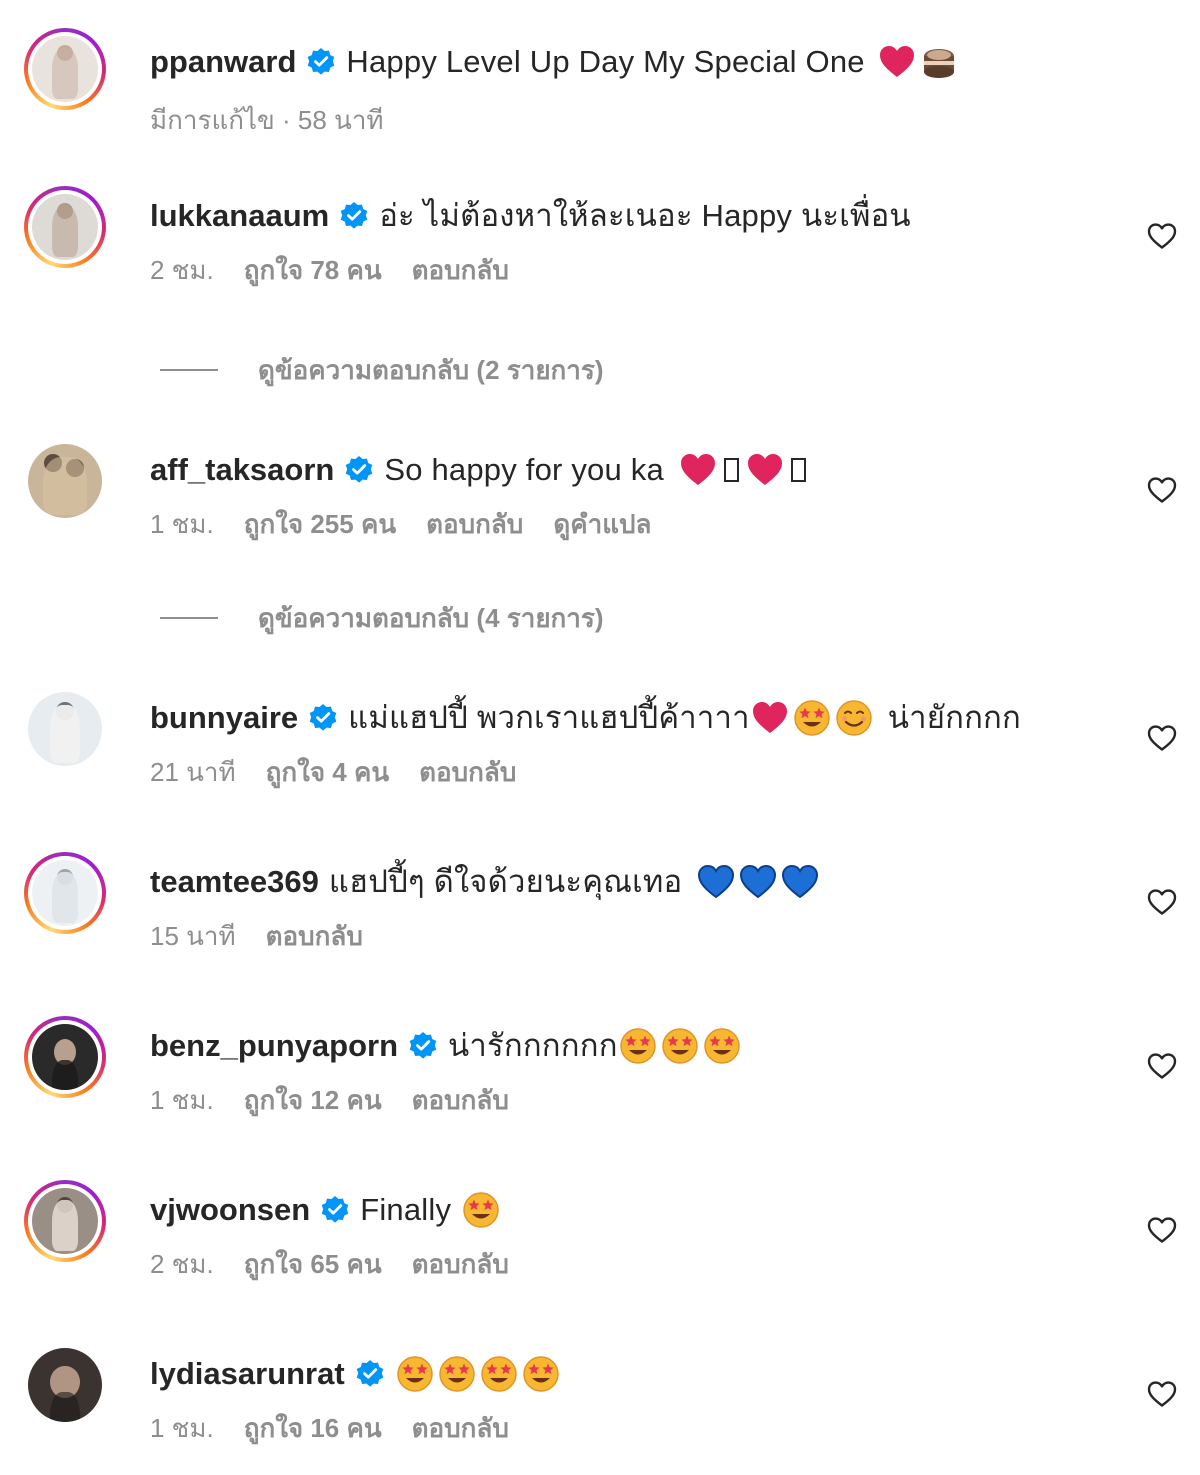 The image size is (1200, 1475). What do you see at coordinates (533, 1045) in the screenshot?
I see `comment-text: น่ารักกกกกก` at bounding box center [533, 1045].